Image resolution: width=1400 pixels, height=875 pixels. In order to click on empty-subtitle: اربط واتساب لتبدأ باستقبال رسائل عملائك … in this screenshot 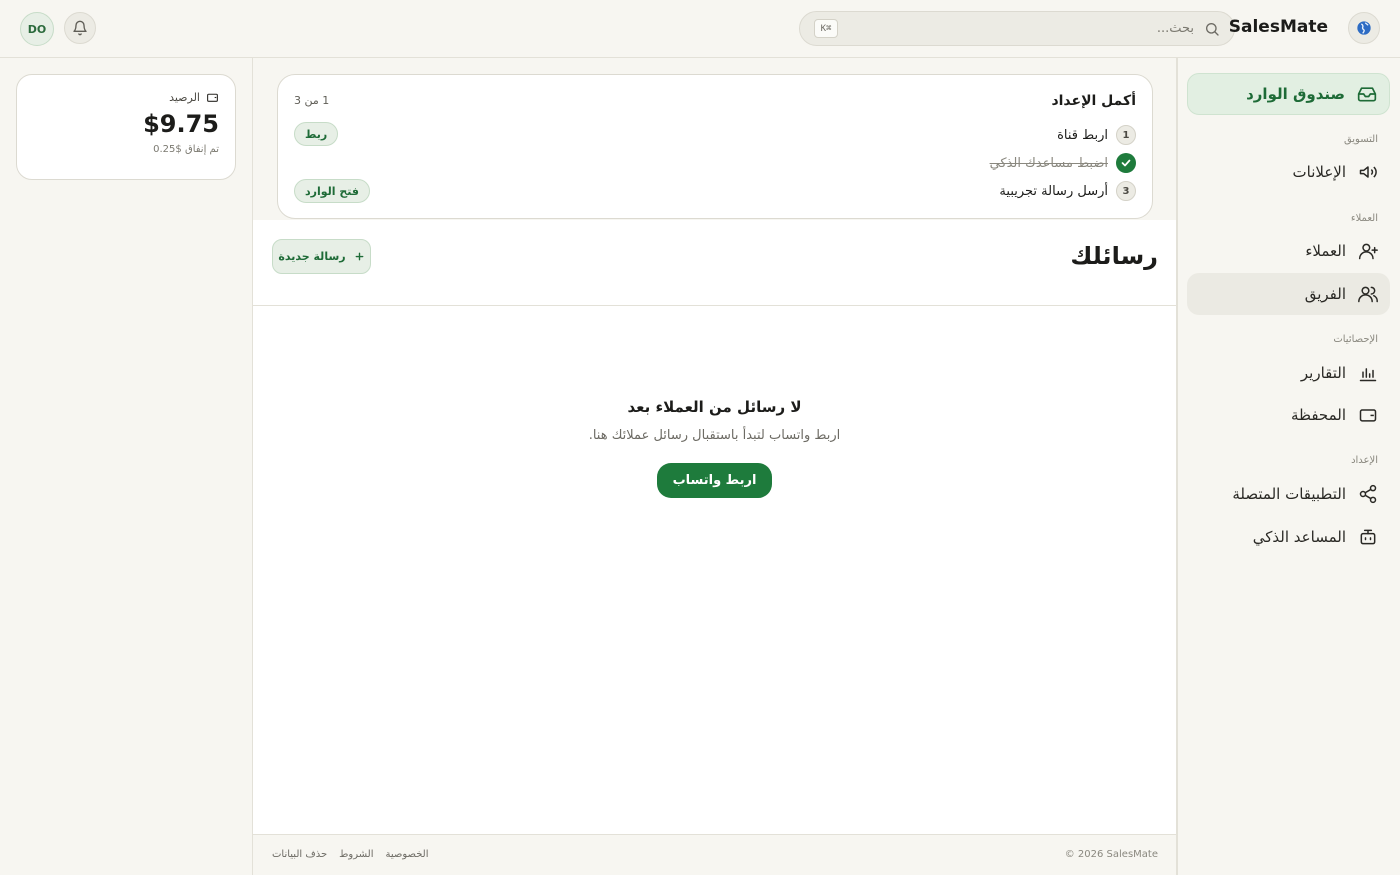, I will do `click(714, 435)`.